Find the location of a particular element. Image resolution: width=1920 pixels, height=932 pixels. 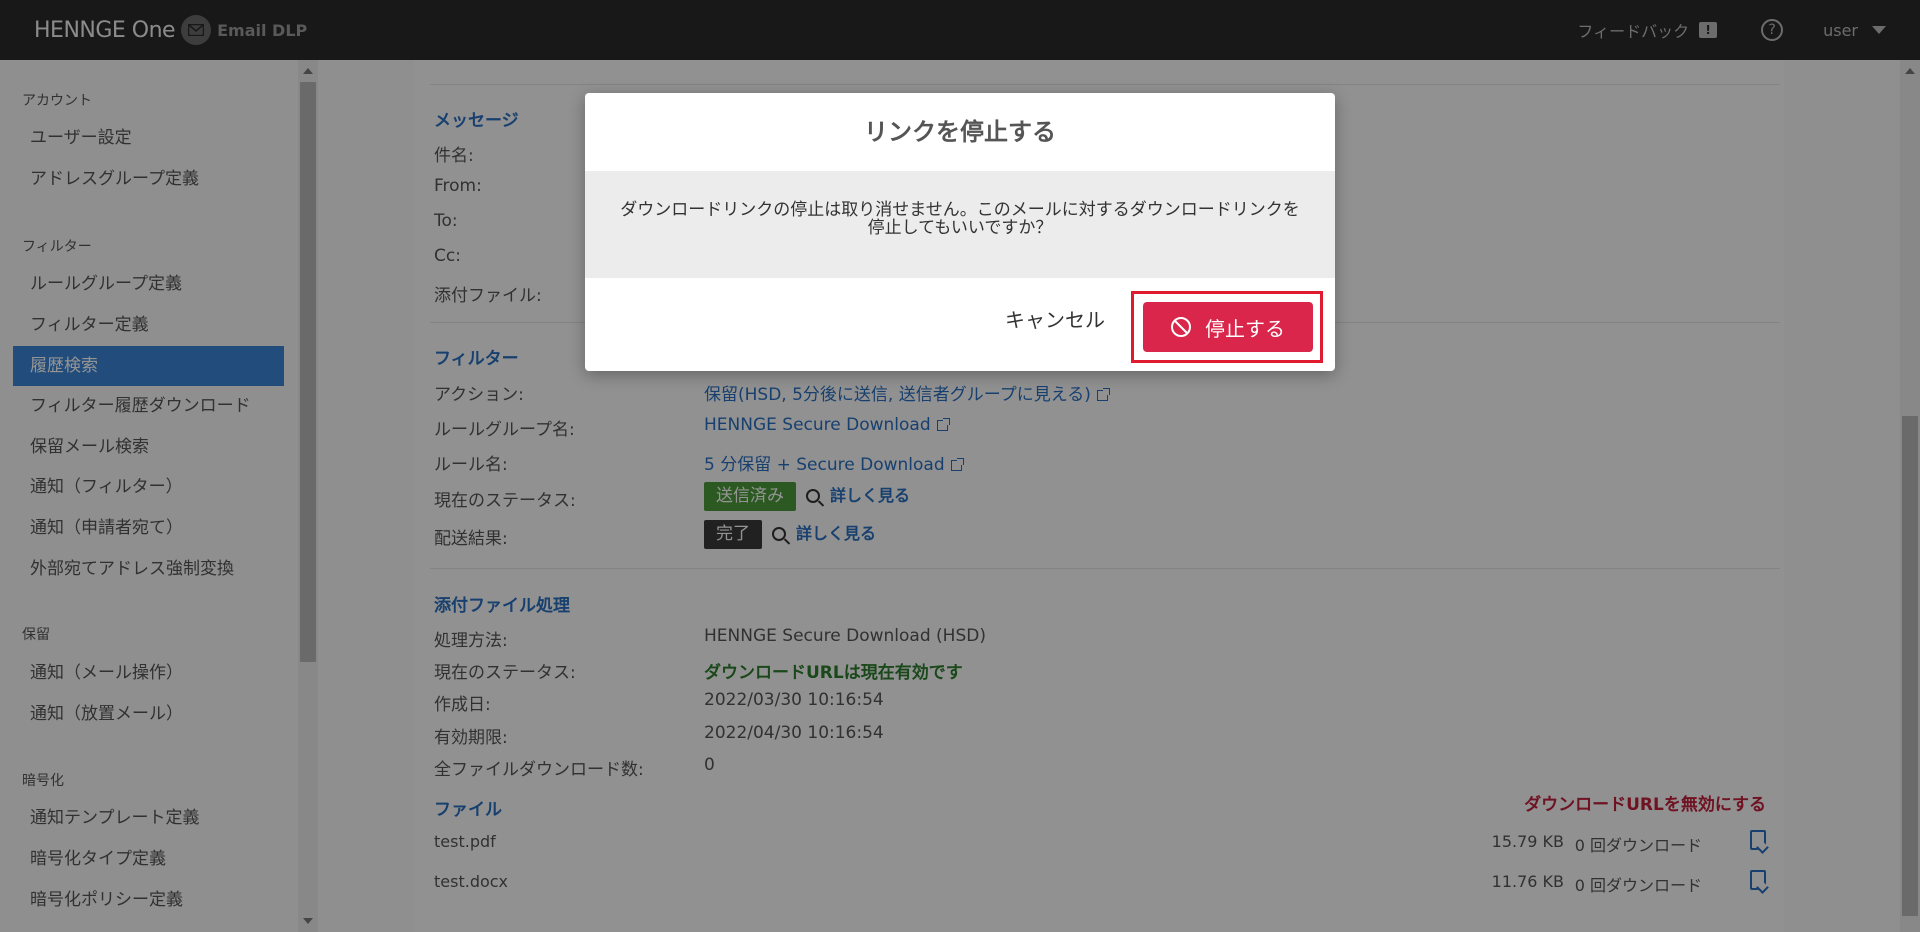

stop-button: 停止する is located at coordinates (1228, 327).